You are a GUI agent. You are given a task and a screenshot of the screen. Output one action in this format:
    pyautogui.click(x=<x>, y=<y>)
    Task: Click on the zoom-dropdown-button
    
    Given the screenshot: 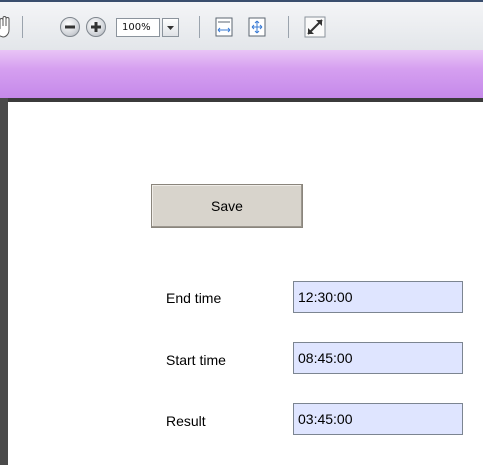 What is the action you would take?
    pyautogui.click(x=170, y=27)
    